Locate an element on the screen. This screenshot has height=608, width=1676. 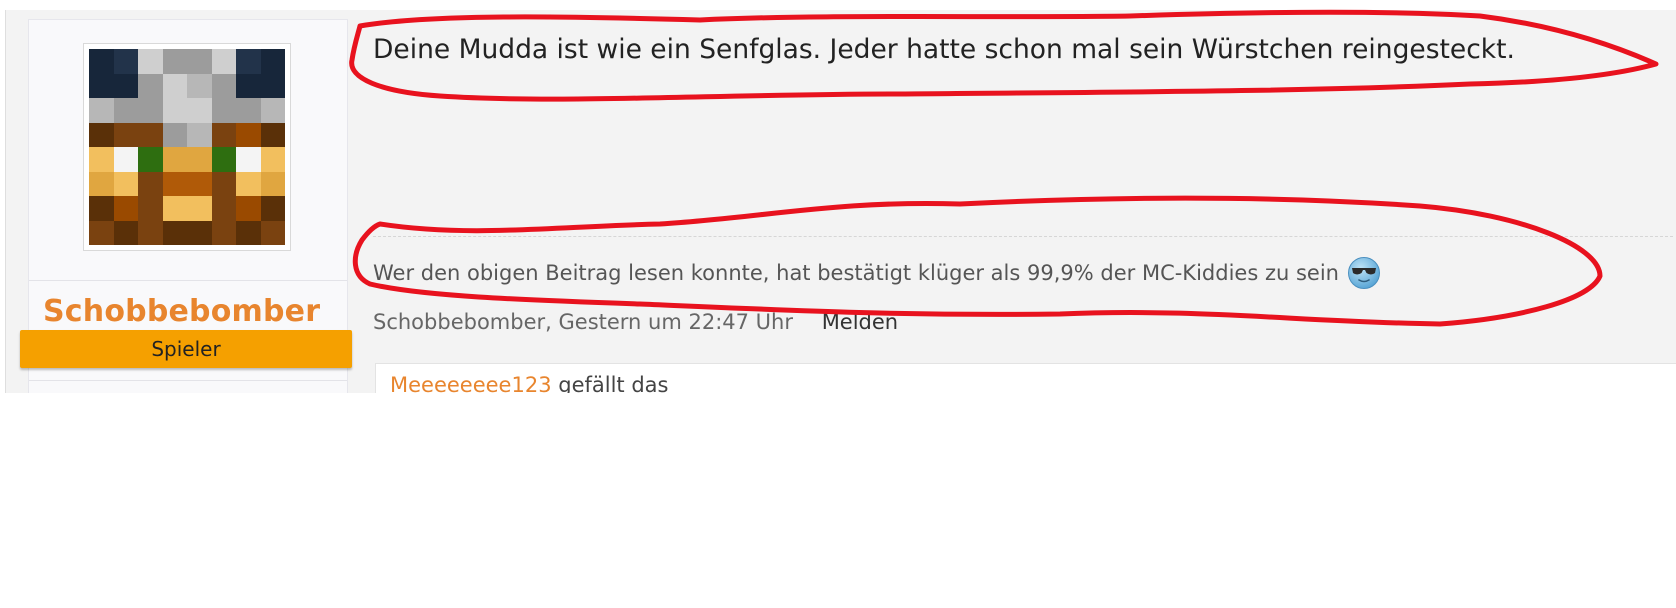
avatar is located at coordinates (187, 147).